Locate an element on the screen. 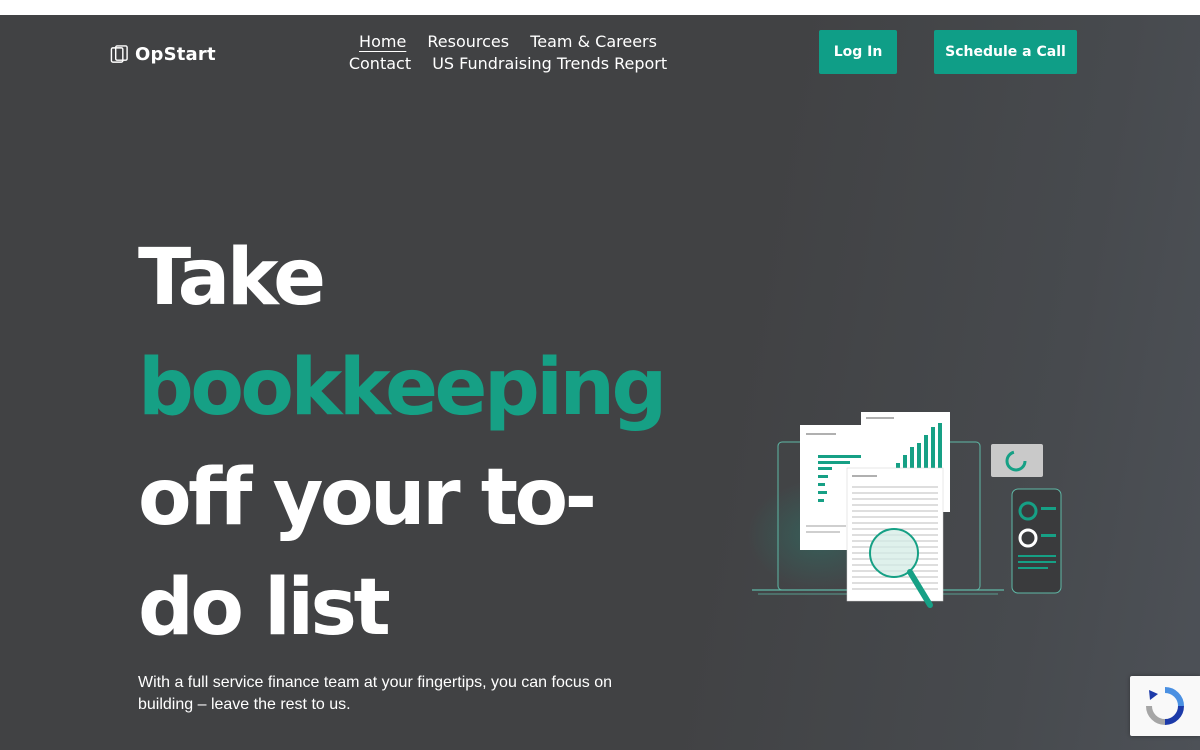 This screenshot has width=1200, height=750. brand-logo: OpStart is located at coordinates (163, 54).